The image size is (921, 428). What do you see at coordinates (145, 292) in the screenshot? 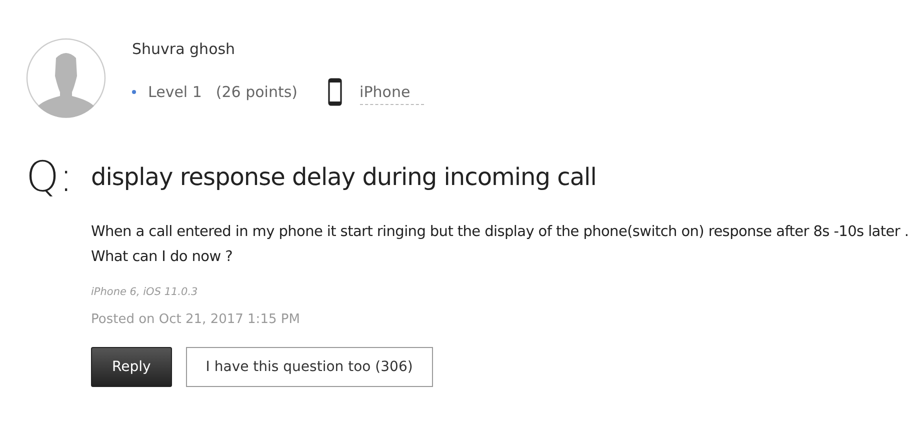
I see `device-info: iPhone 6, iOS 11.0.3` at bounding box center [145, 292].